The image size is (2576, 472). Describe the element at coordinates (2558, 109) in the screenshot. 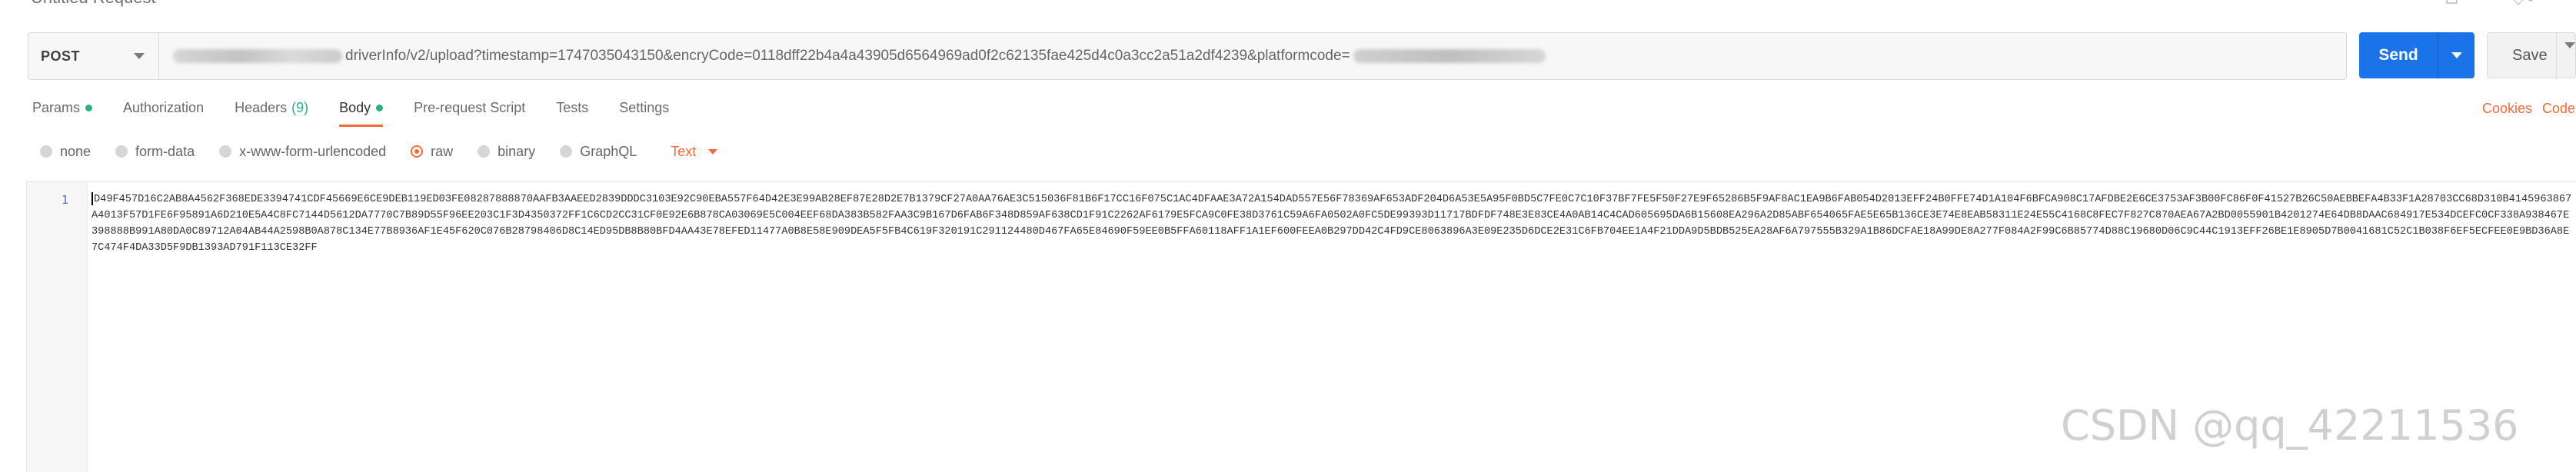

I see `code-link: Code` at that location.